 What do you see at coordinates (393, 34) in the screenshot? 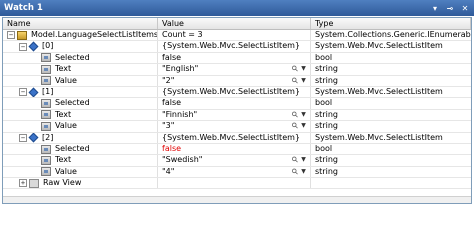
I see `item-type: System.Collections.Generic.IEnumerable<` at bounding box center [393, 34].